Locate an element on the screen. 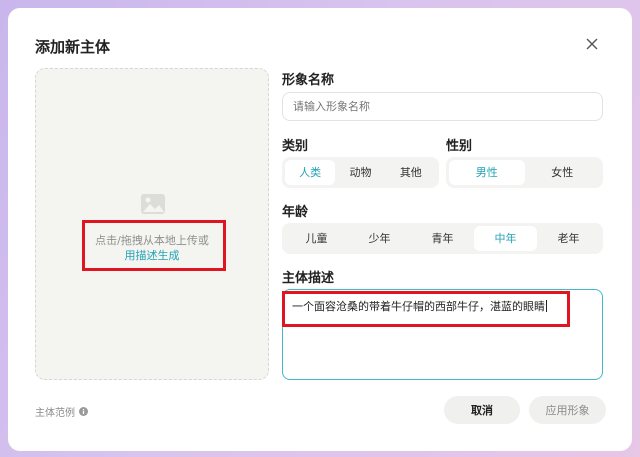  age-option-middle-aged: 中年 is located at coordinates (505, 238).